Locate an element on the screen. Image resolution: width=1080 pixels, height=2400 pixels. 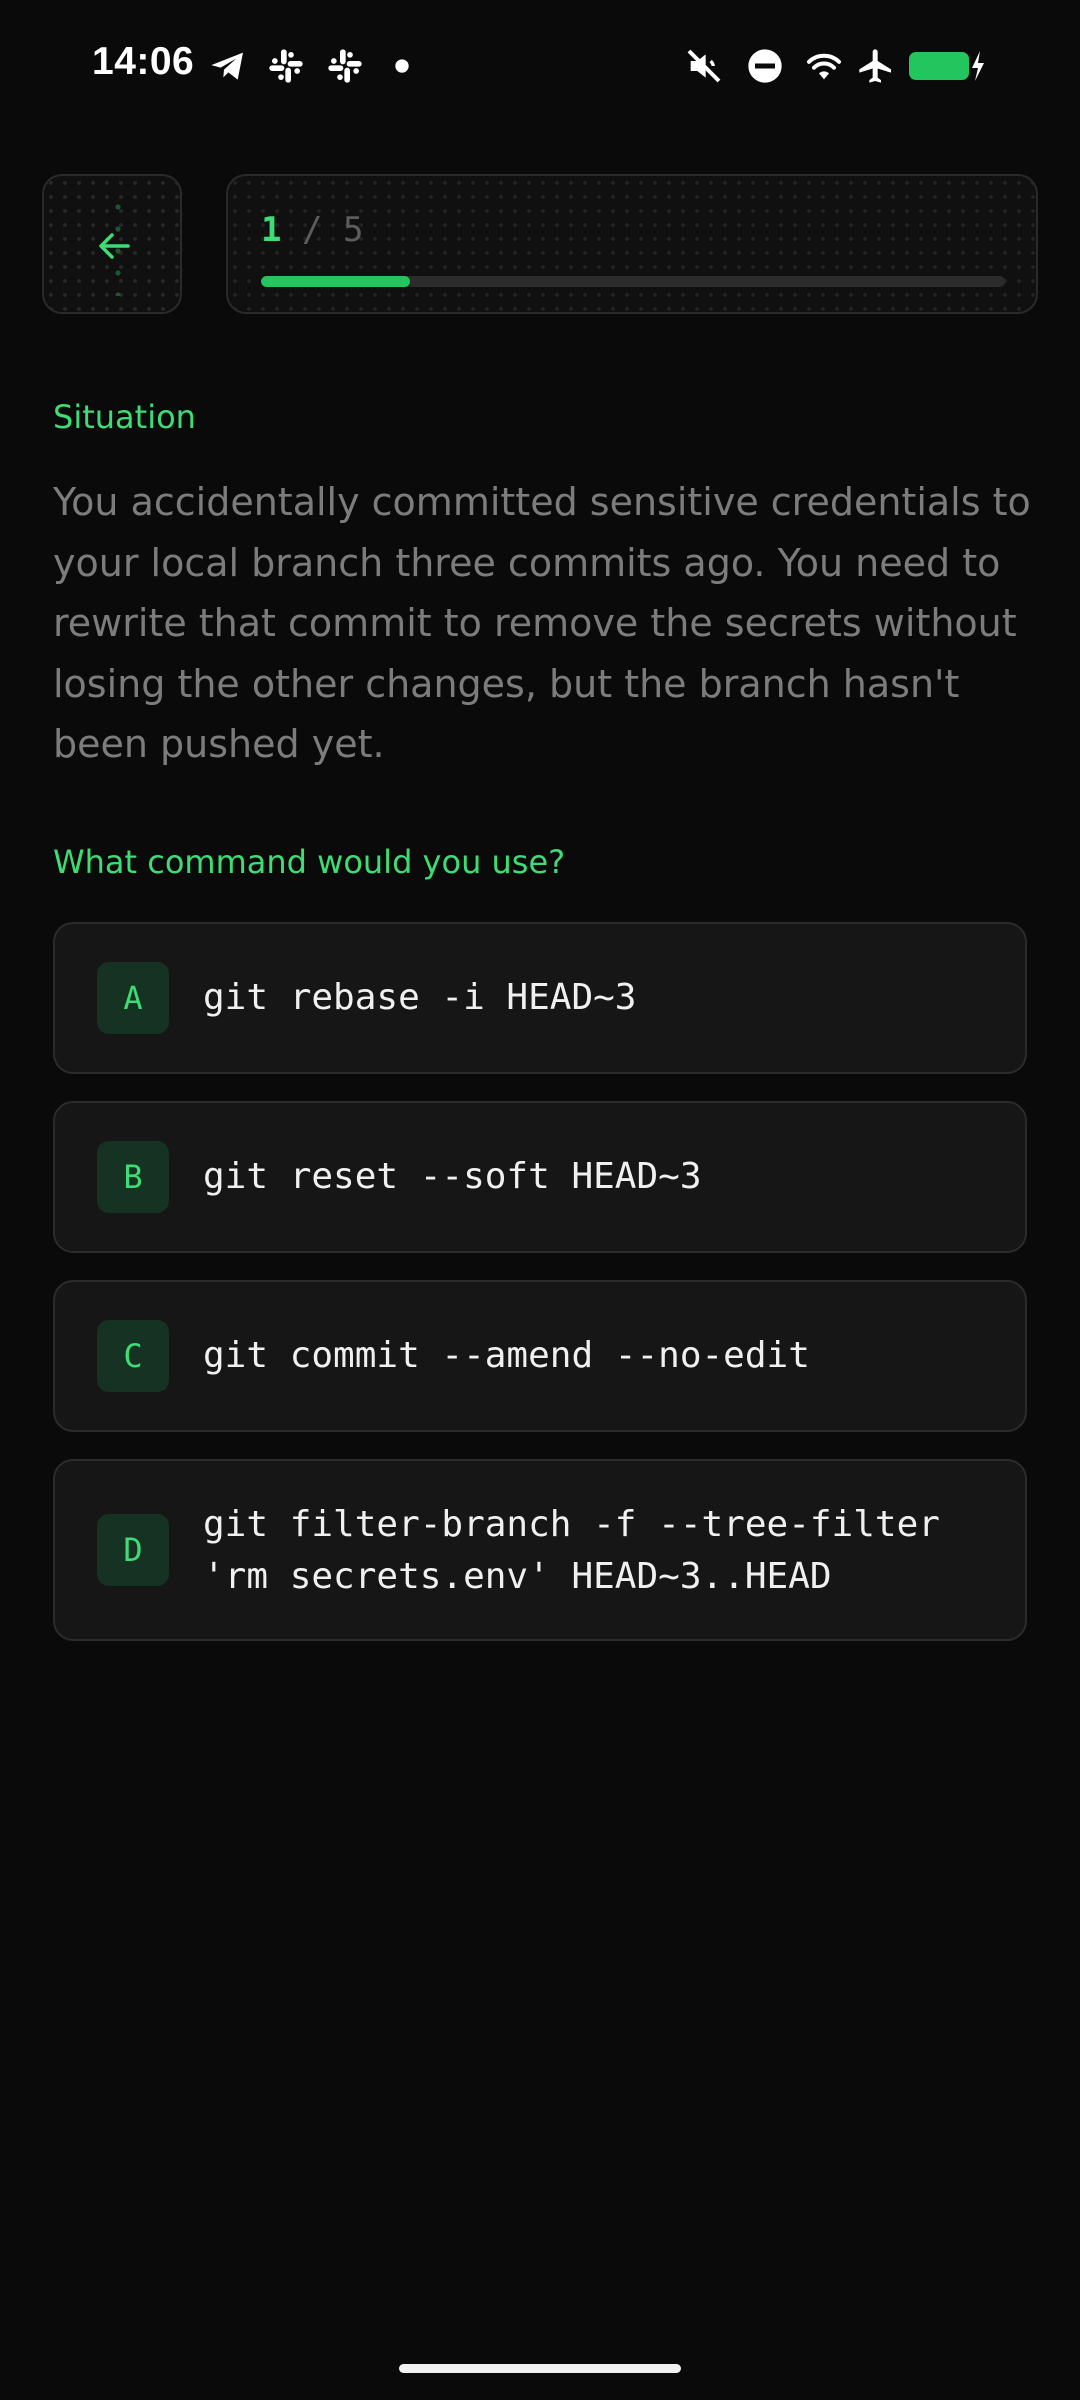
option-command: git rebase -i HEAD~3 is located at coordinates (420, 997).